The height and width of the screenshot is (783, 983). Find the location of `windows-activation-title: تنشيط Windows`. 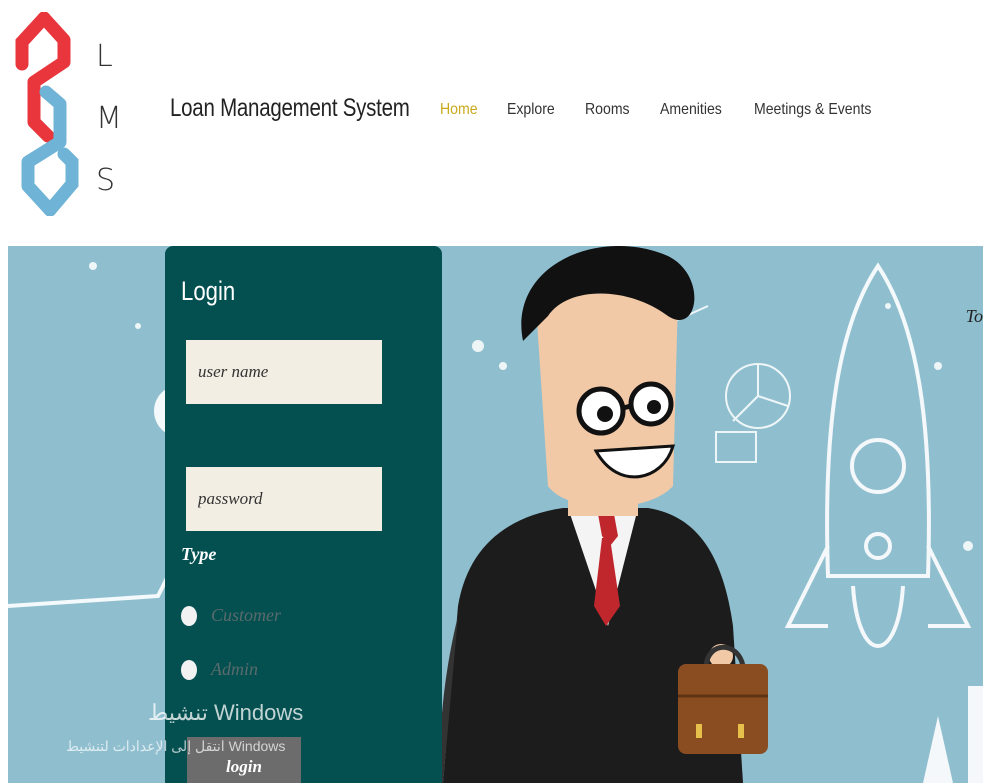

windows-activation-title: تنشيط Windows is located at coordinates (226, 712).